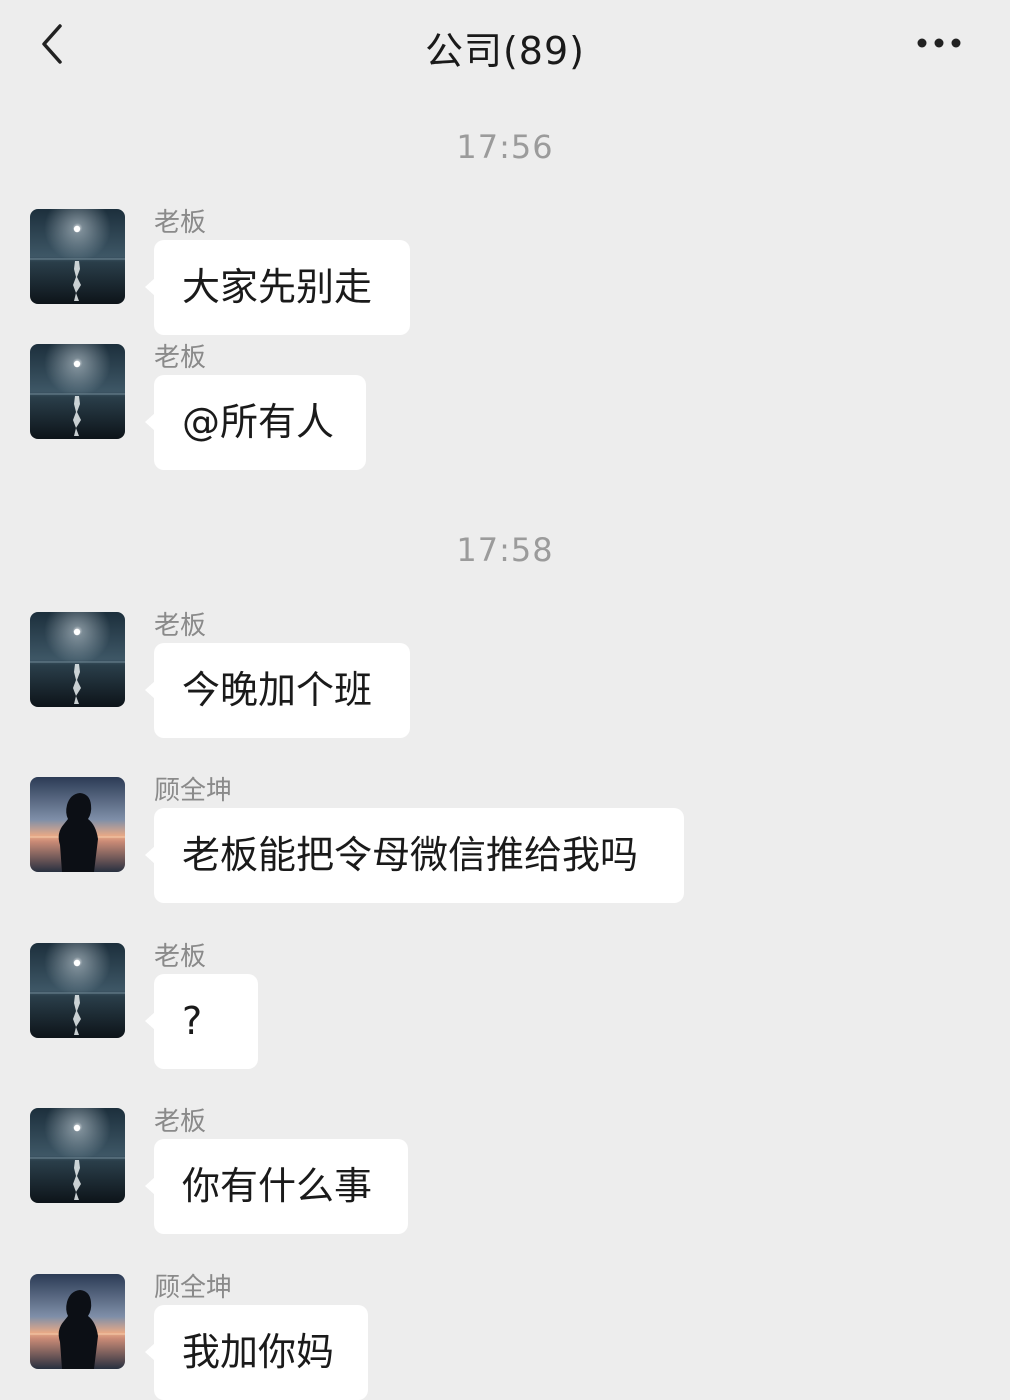  I want to click on message-bubble: @所有人, so click(255, 422).